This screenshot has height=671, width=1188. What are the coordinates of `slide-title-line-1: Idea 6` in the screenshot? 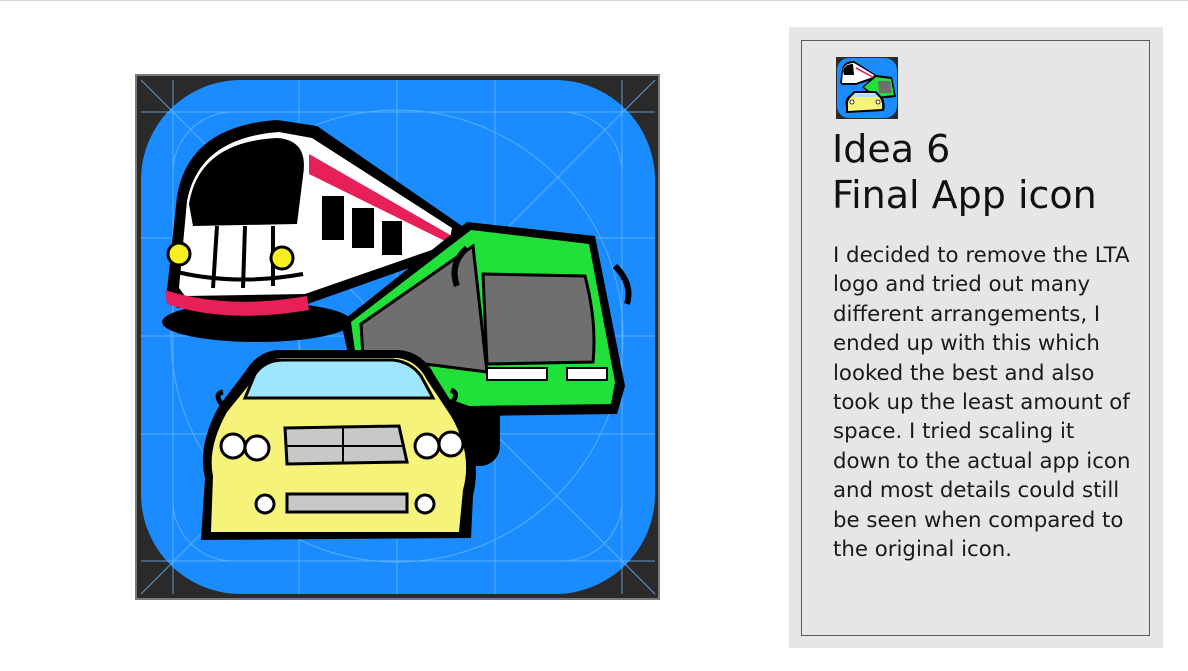 It's located at (891, 149).